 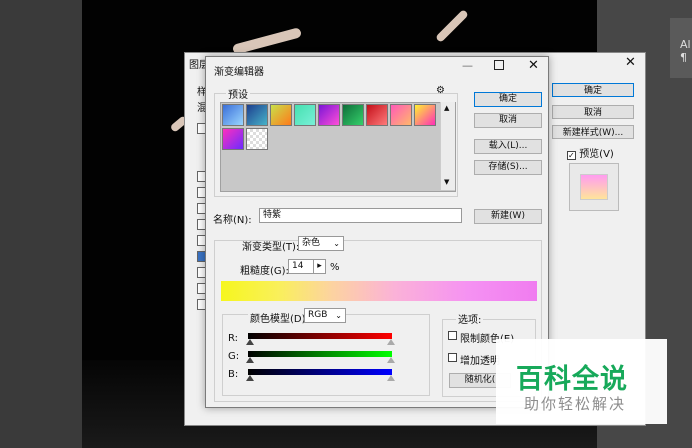 I want to click on roughness-input: 14, so click(x=301, y=266).